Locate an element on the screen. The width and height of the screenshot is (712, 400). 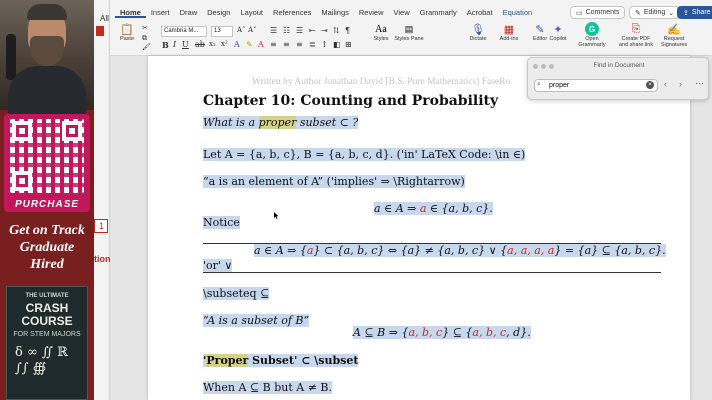
divider is located at coordinates (432, 272).